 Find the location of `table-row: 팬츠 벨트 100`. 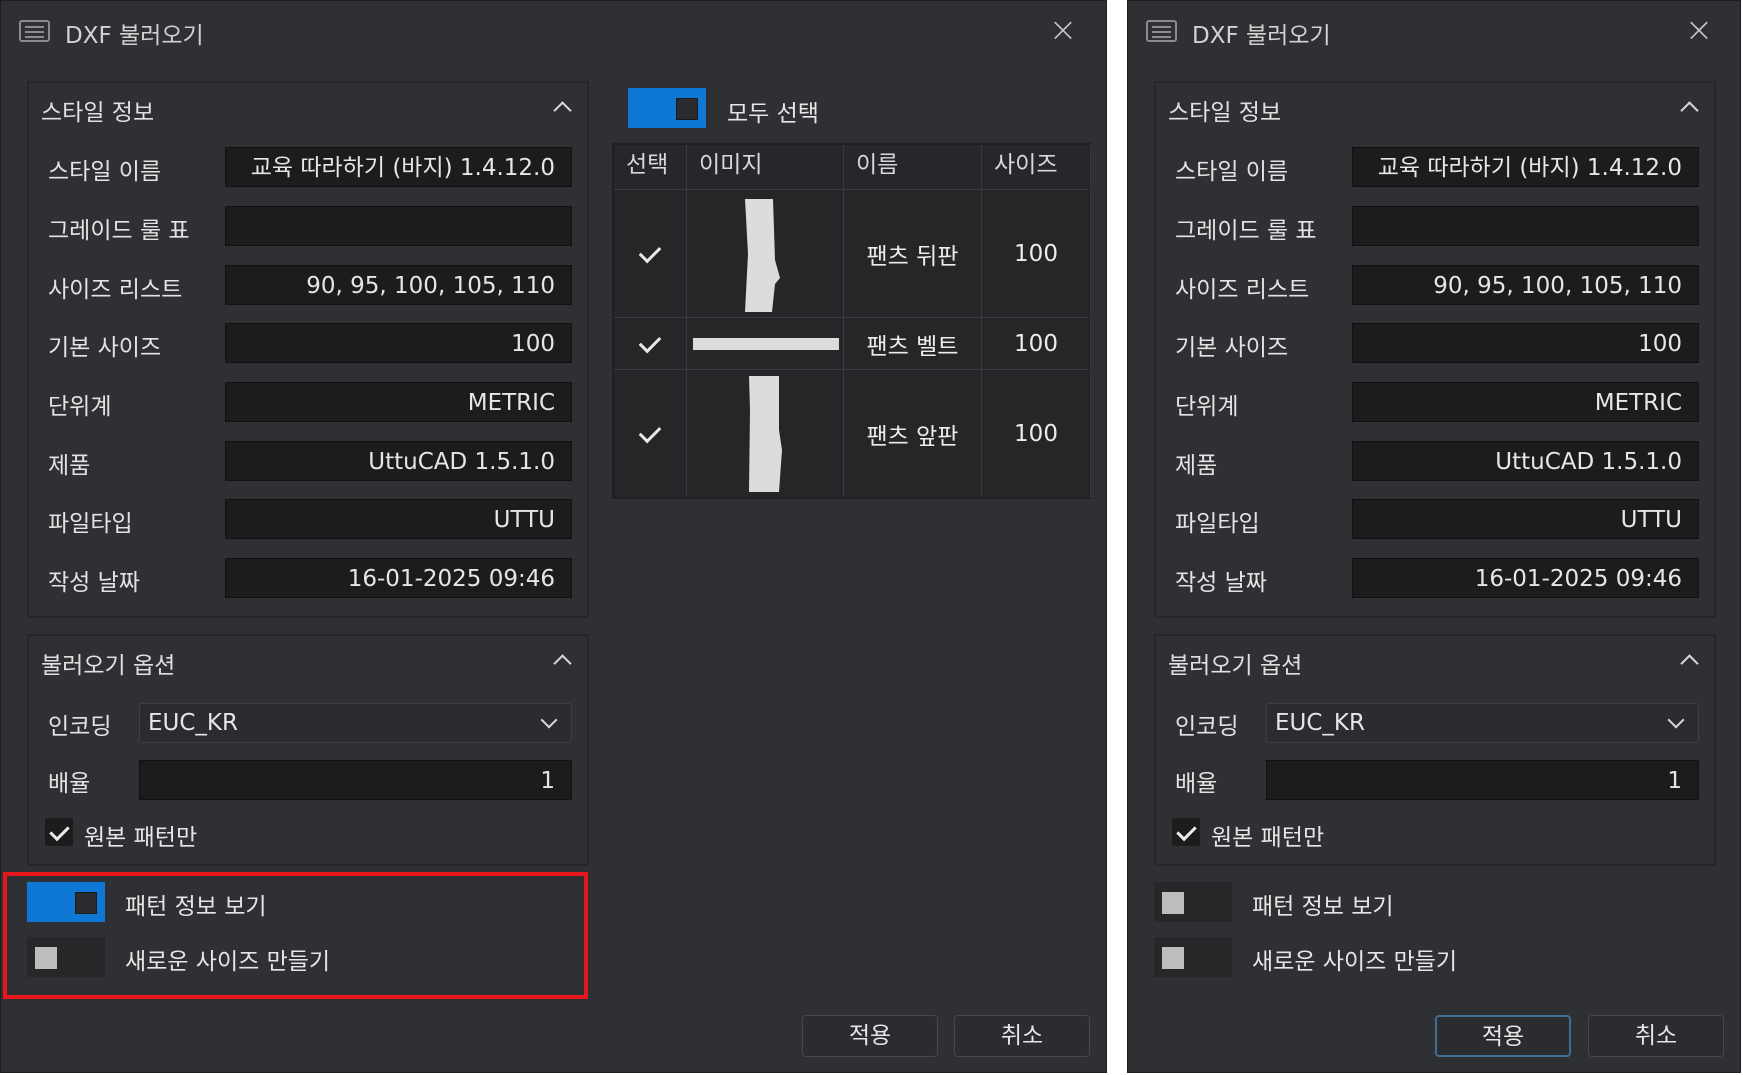

table-row: 팬츠 벨트 100 is located at coordinates (852, 343).